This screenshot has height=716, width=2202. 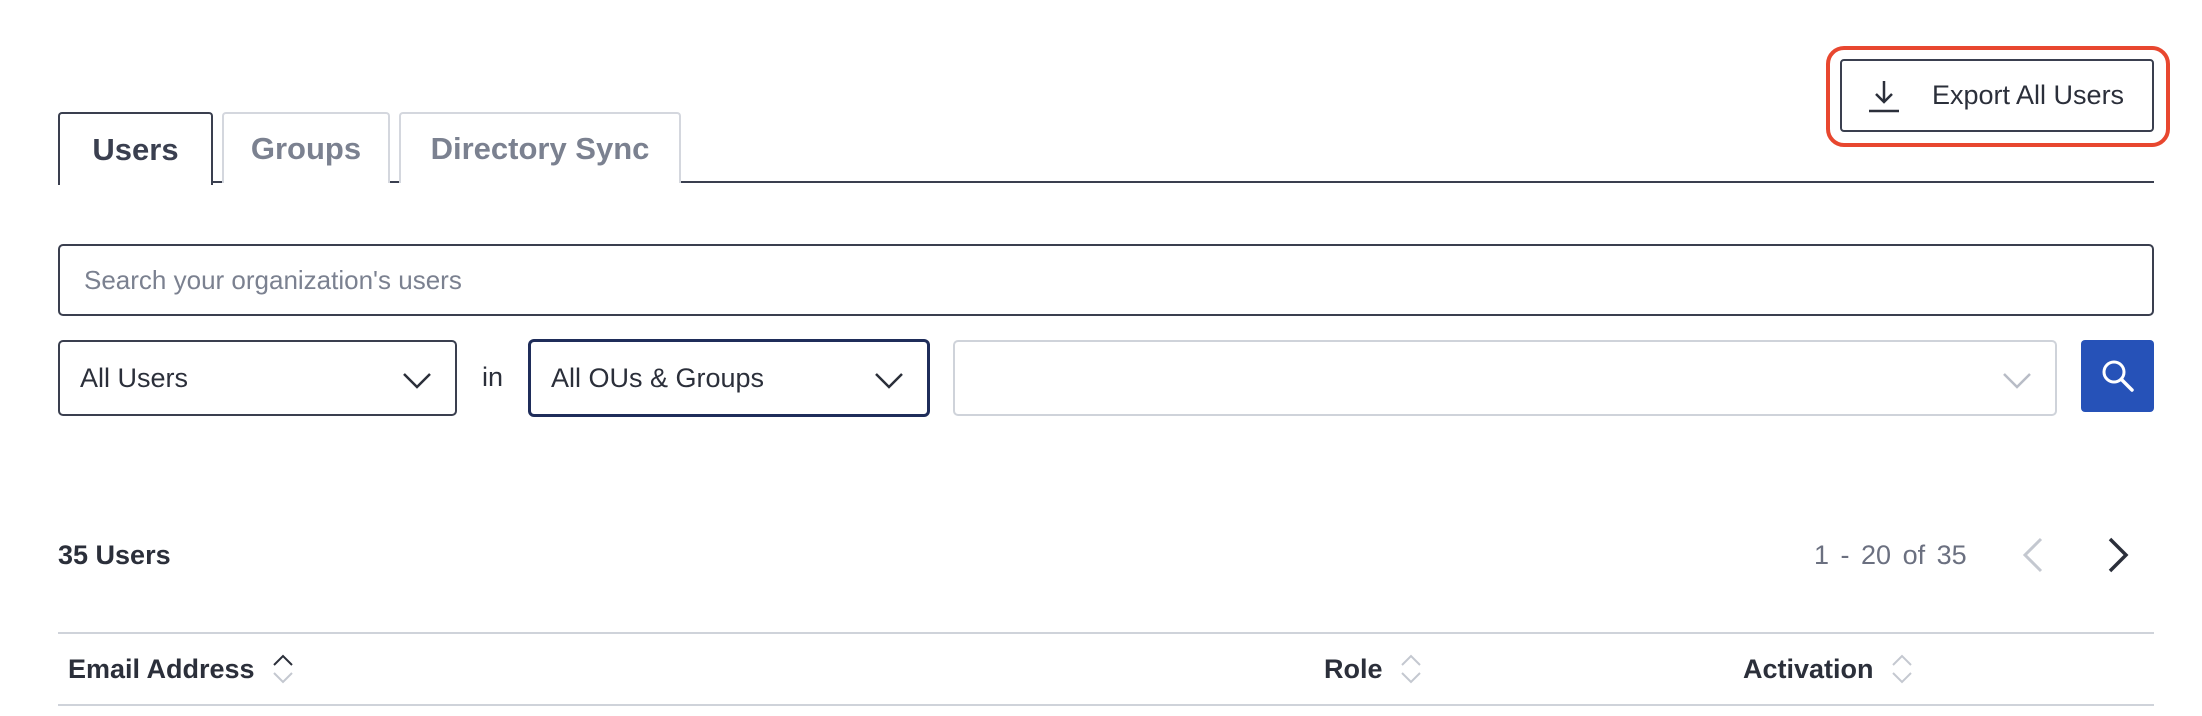 What do you see at coordinates (658, 377) in the screenshot?
I see `scope-value: All OUs & Groups` at bounding box center [658, 377].